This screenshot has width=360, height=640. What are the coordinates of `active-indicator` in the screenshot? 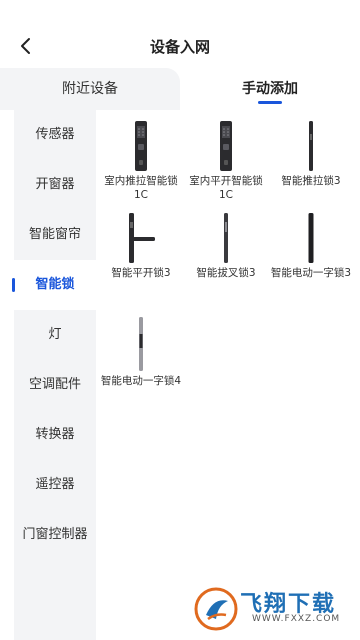 It's located at (13, 285).